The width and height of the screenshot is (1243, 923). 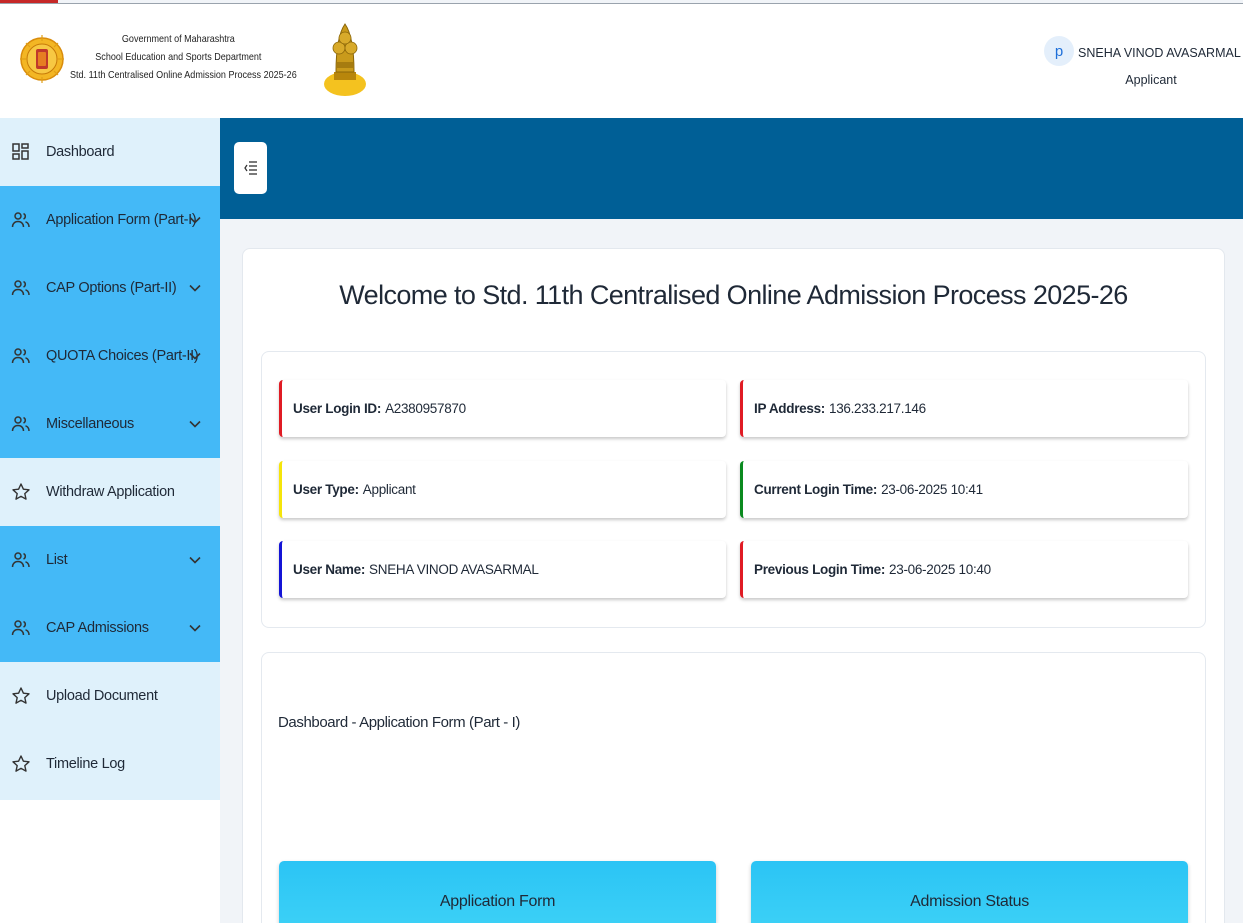 I want to click on user-name-box: User Name: SNEHA VINOD AVASARMAL, so click(x=502, y=569).